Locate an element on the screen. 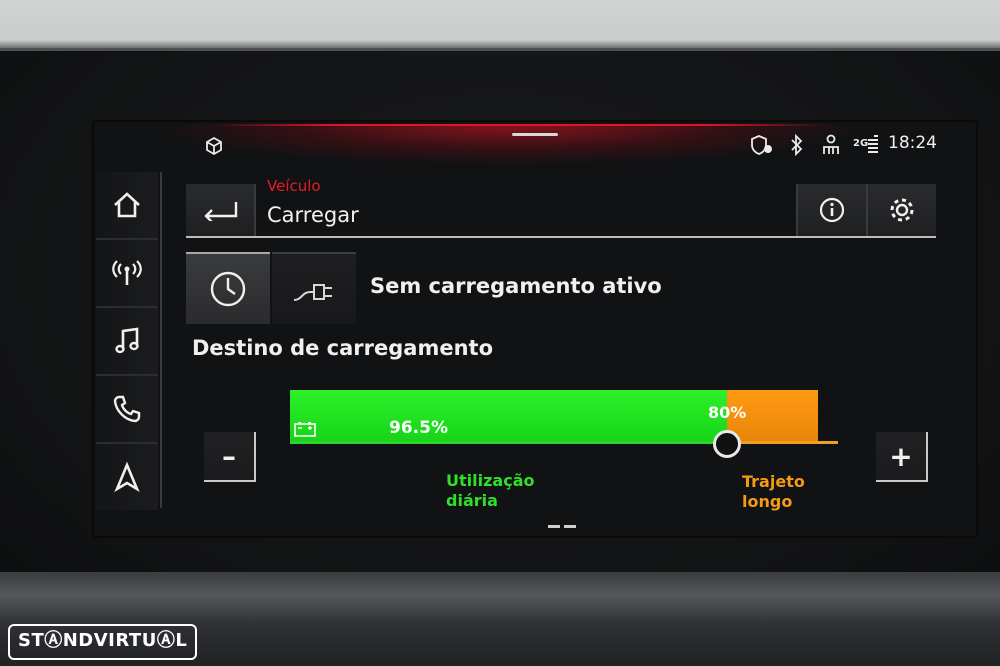 This screenshot has height=666, width=1000. info-icon is located at coordinates (832, 210).